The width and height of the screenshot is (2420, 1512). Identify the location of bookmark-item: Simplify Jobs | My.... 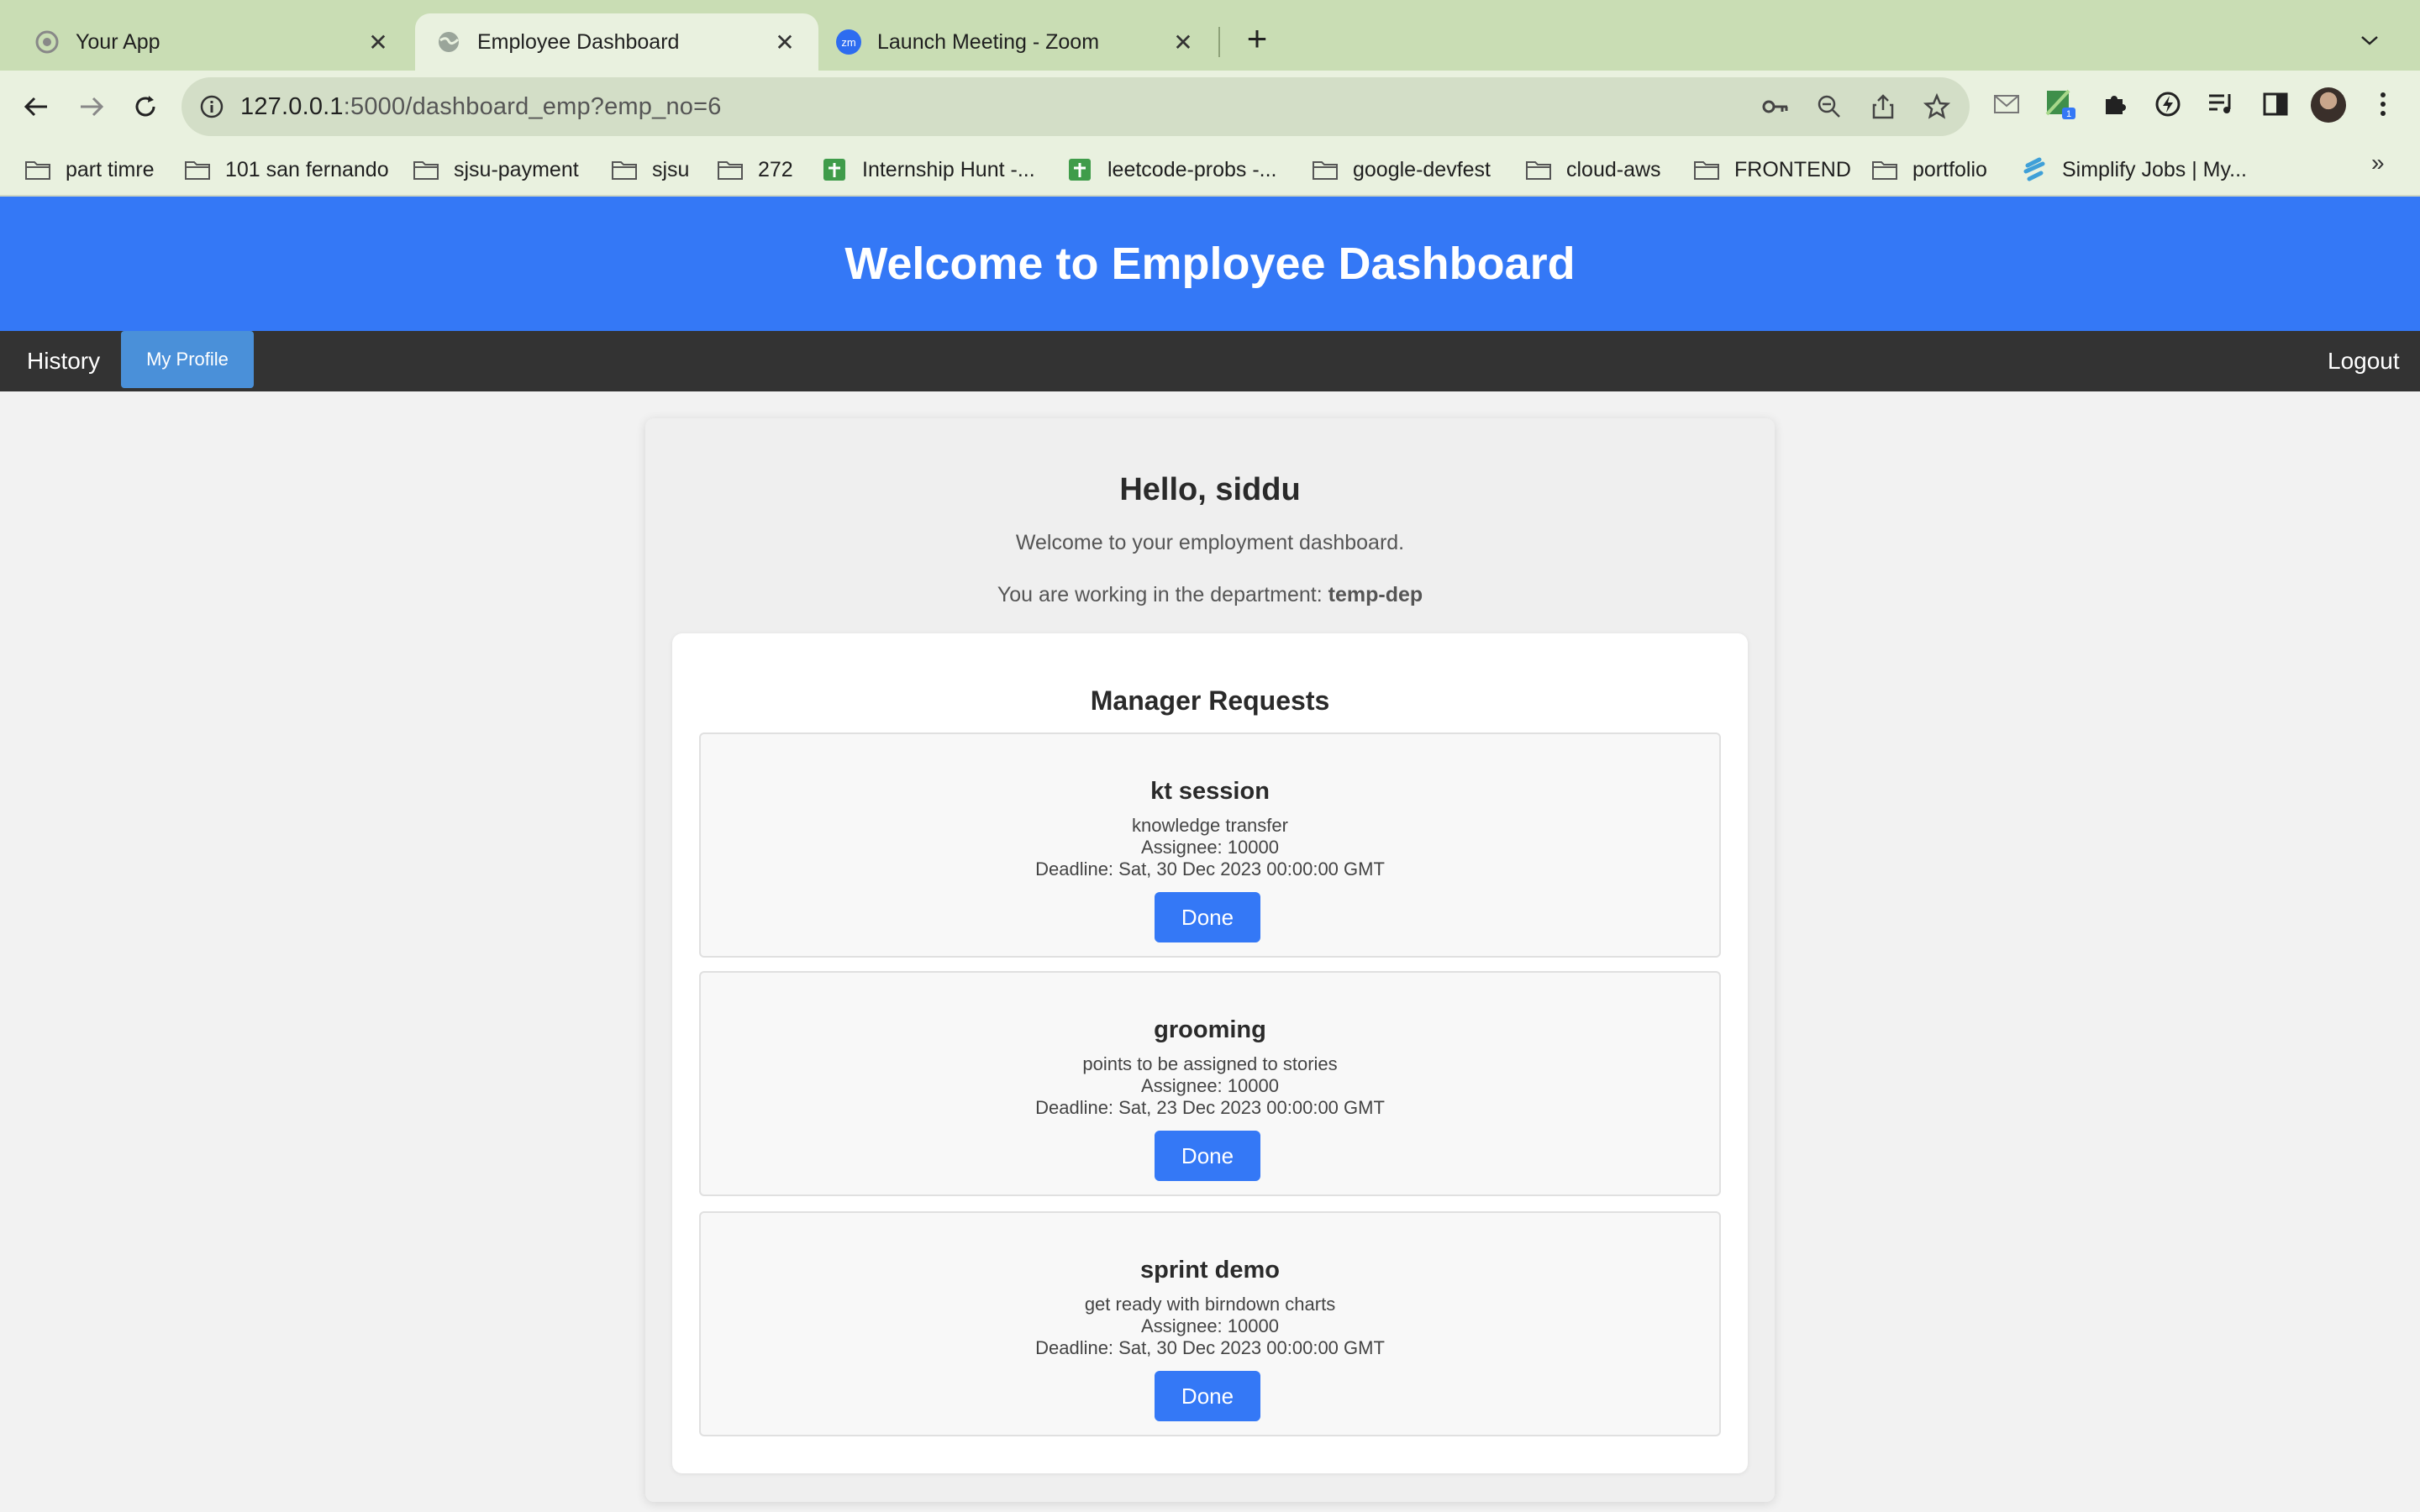
(2133, 170).